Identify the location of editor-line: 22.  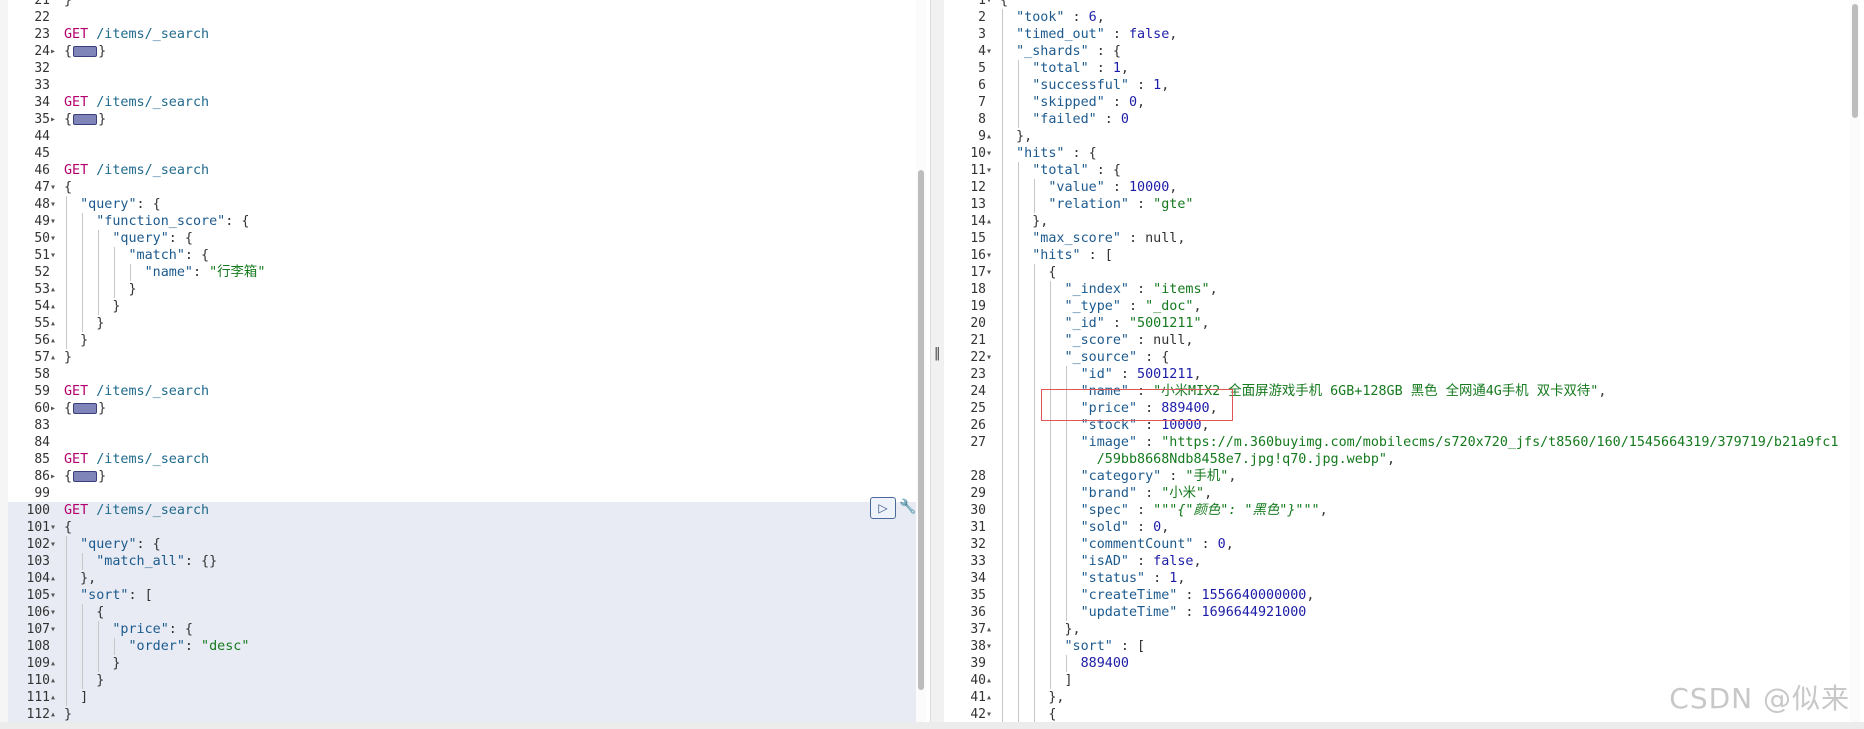
(465, 17).